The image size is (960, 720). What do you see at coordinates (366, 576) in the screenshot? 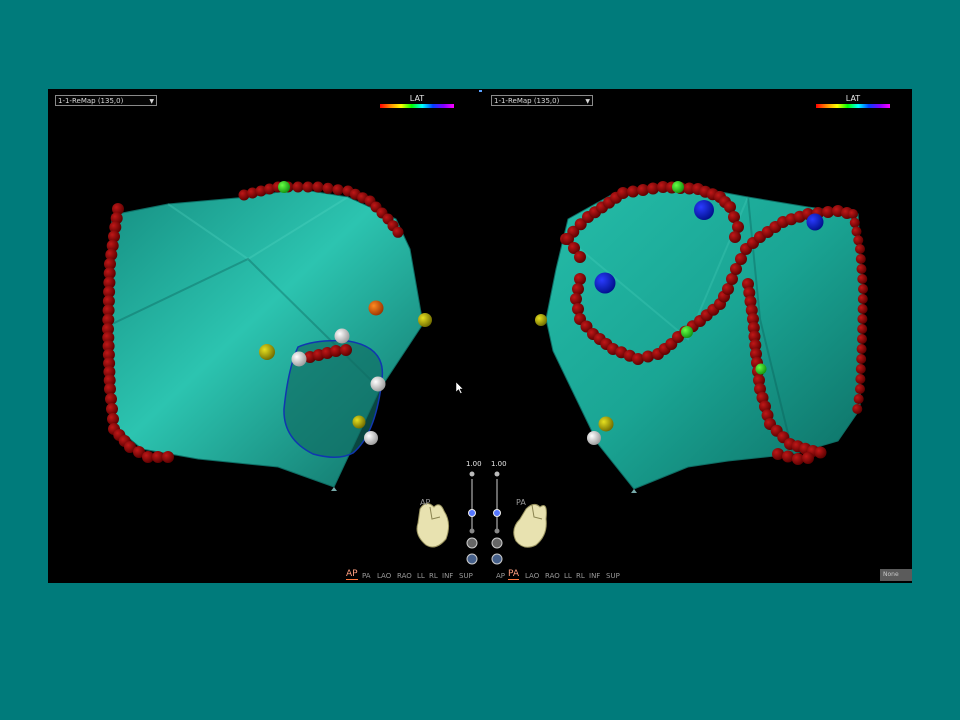
I see `view-button-left-pa: PA` at bounding box center [366, 576].